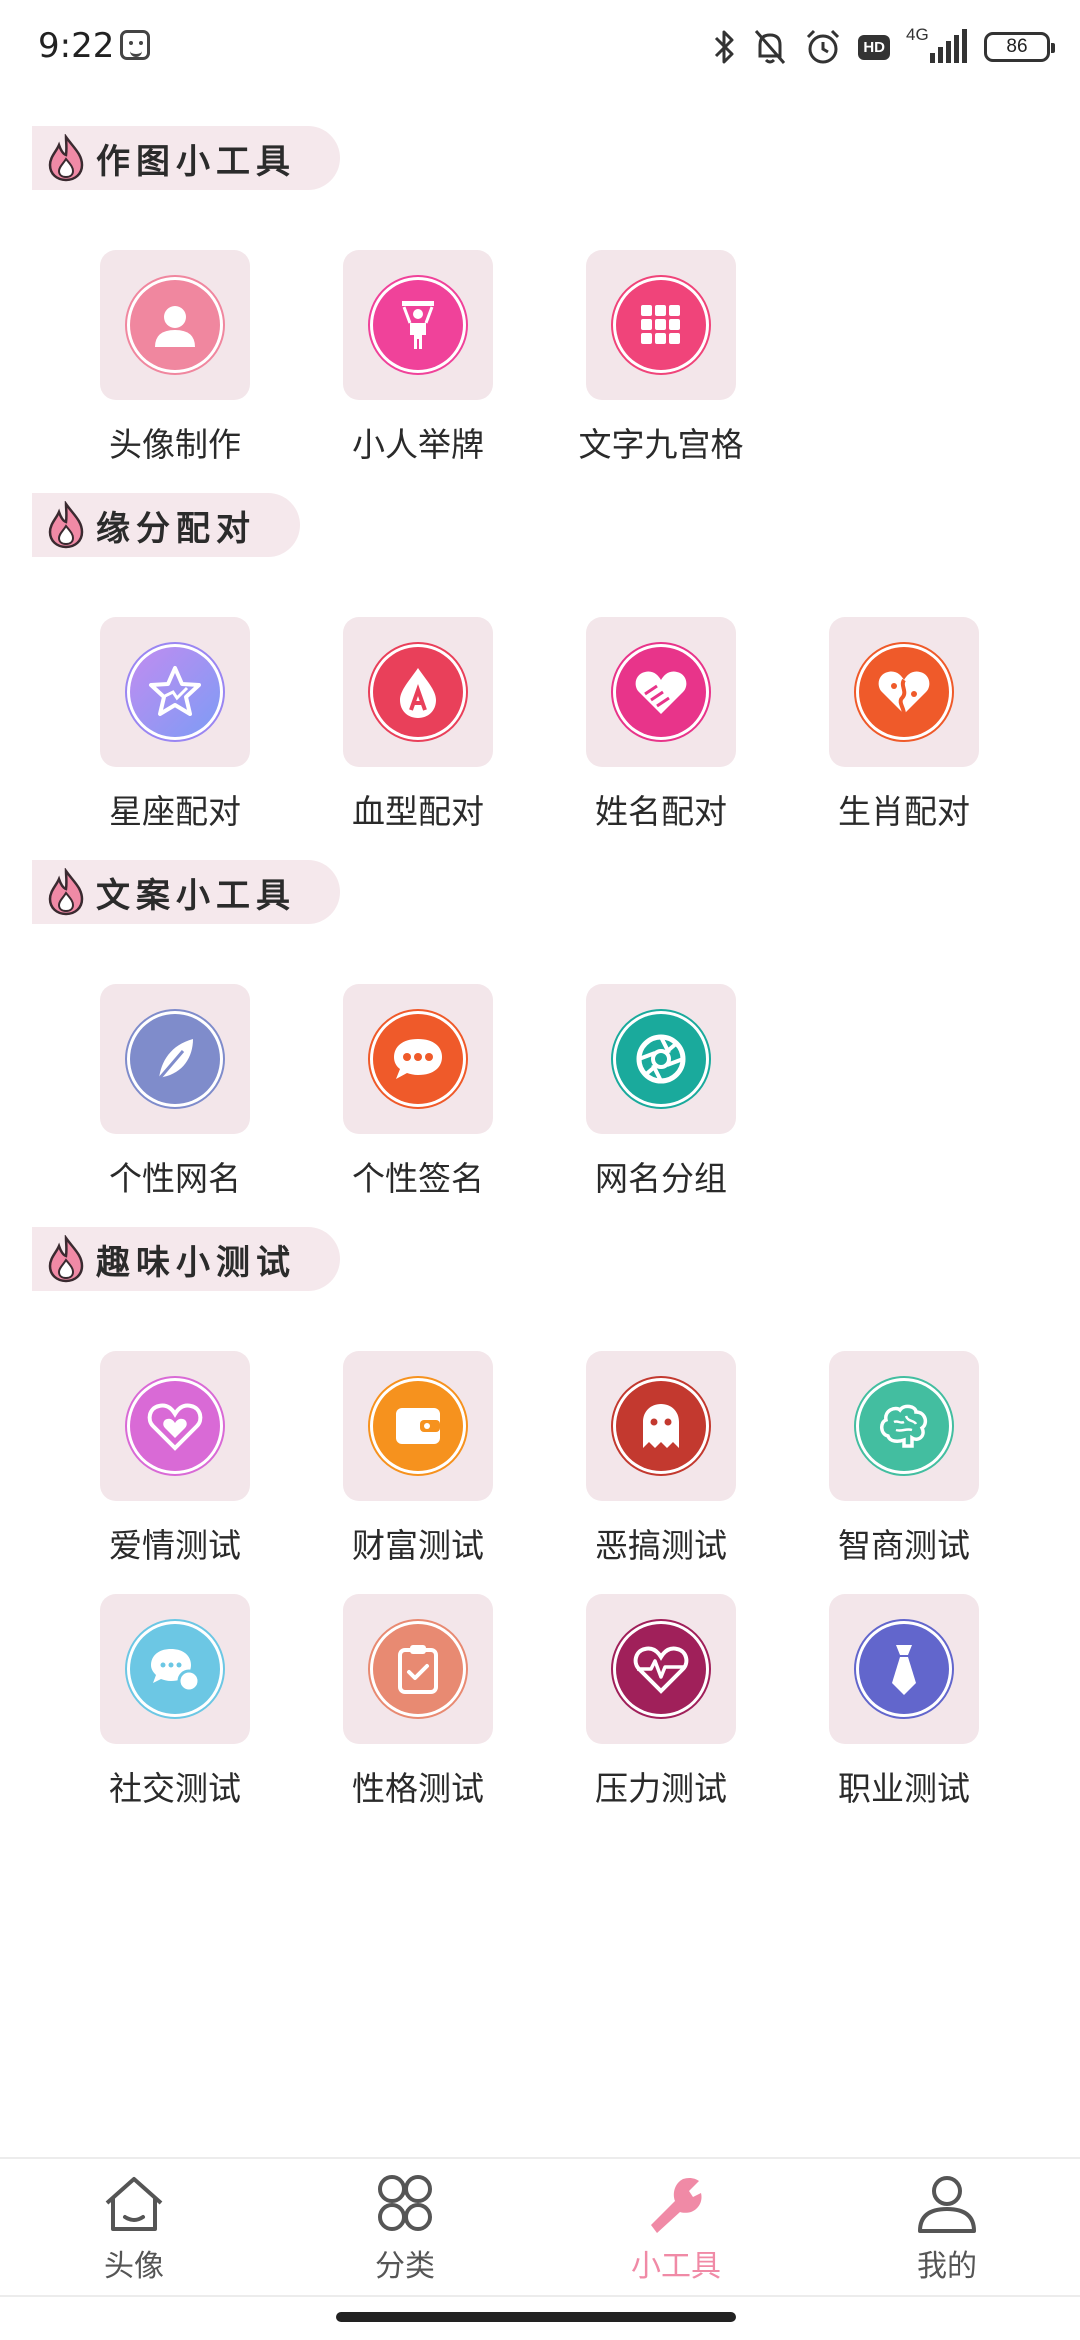 This screenshot has height=2340, width=1080. What do you see at coordinates (676, 2205) in the screenshot?
I see `wrench-icon` at bounding box center [676, 2205].